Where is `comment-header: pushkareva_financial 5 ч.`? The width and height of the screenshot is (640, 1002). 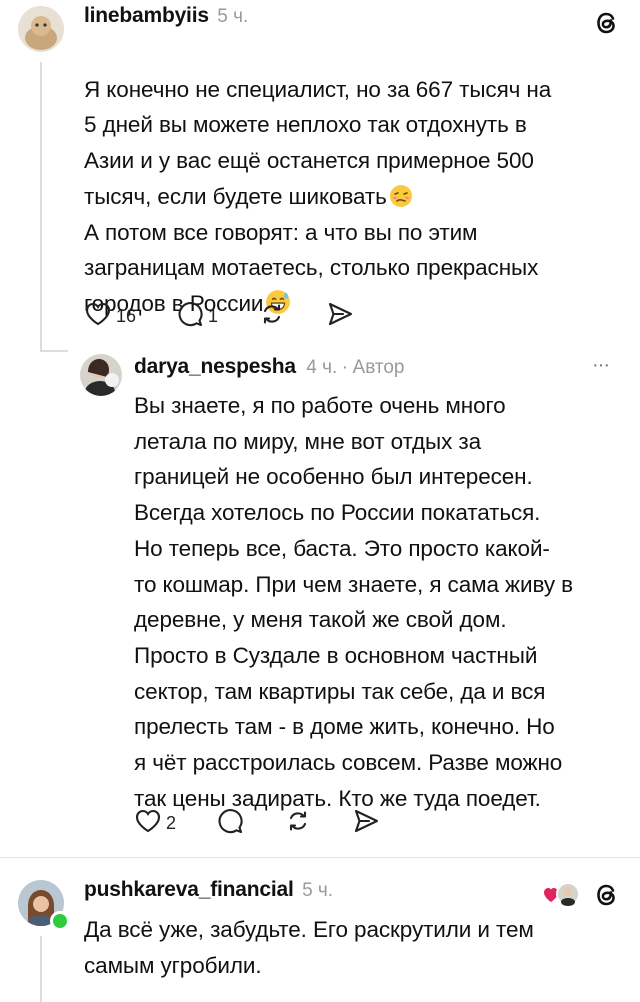 comment-header: pushkareva_financial 5 ч. is located at coordinates (208, 890).